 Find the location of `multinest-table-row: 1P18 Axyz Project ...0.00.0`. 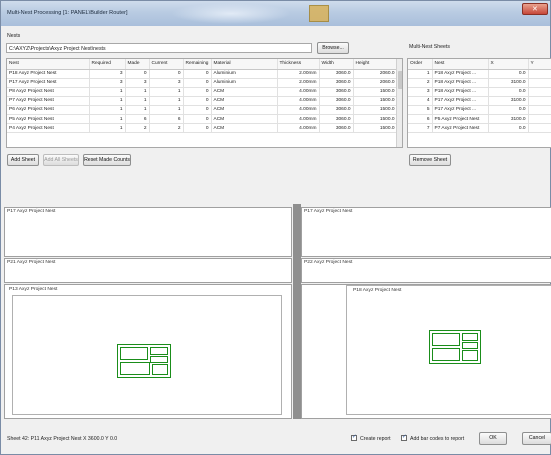

multinest-table-row: 1P18 Axyz Project ...0.00.0 is located at coordinates (479, 74).